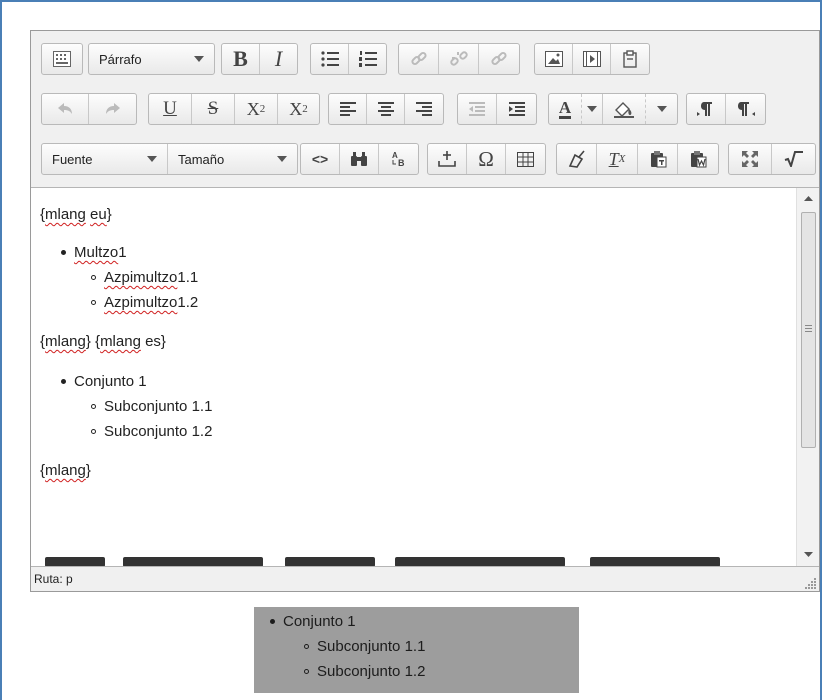 This screenshot has width=827, height=700. I want to click on line2-mid: } {, so click(93, 341).